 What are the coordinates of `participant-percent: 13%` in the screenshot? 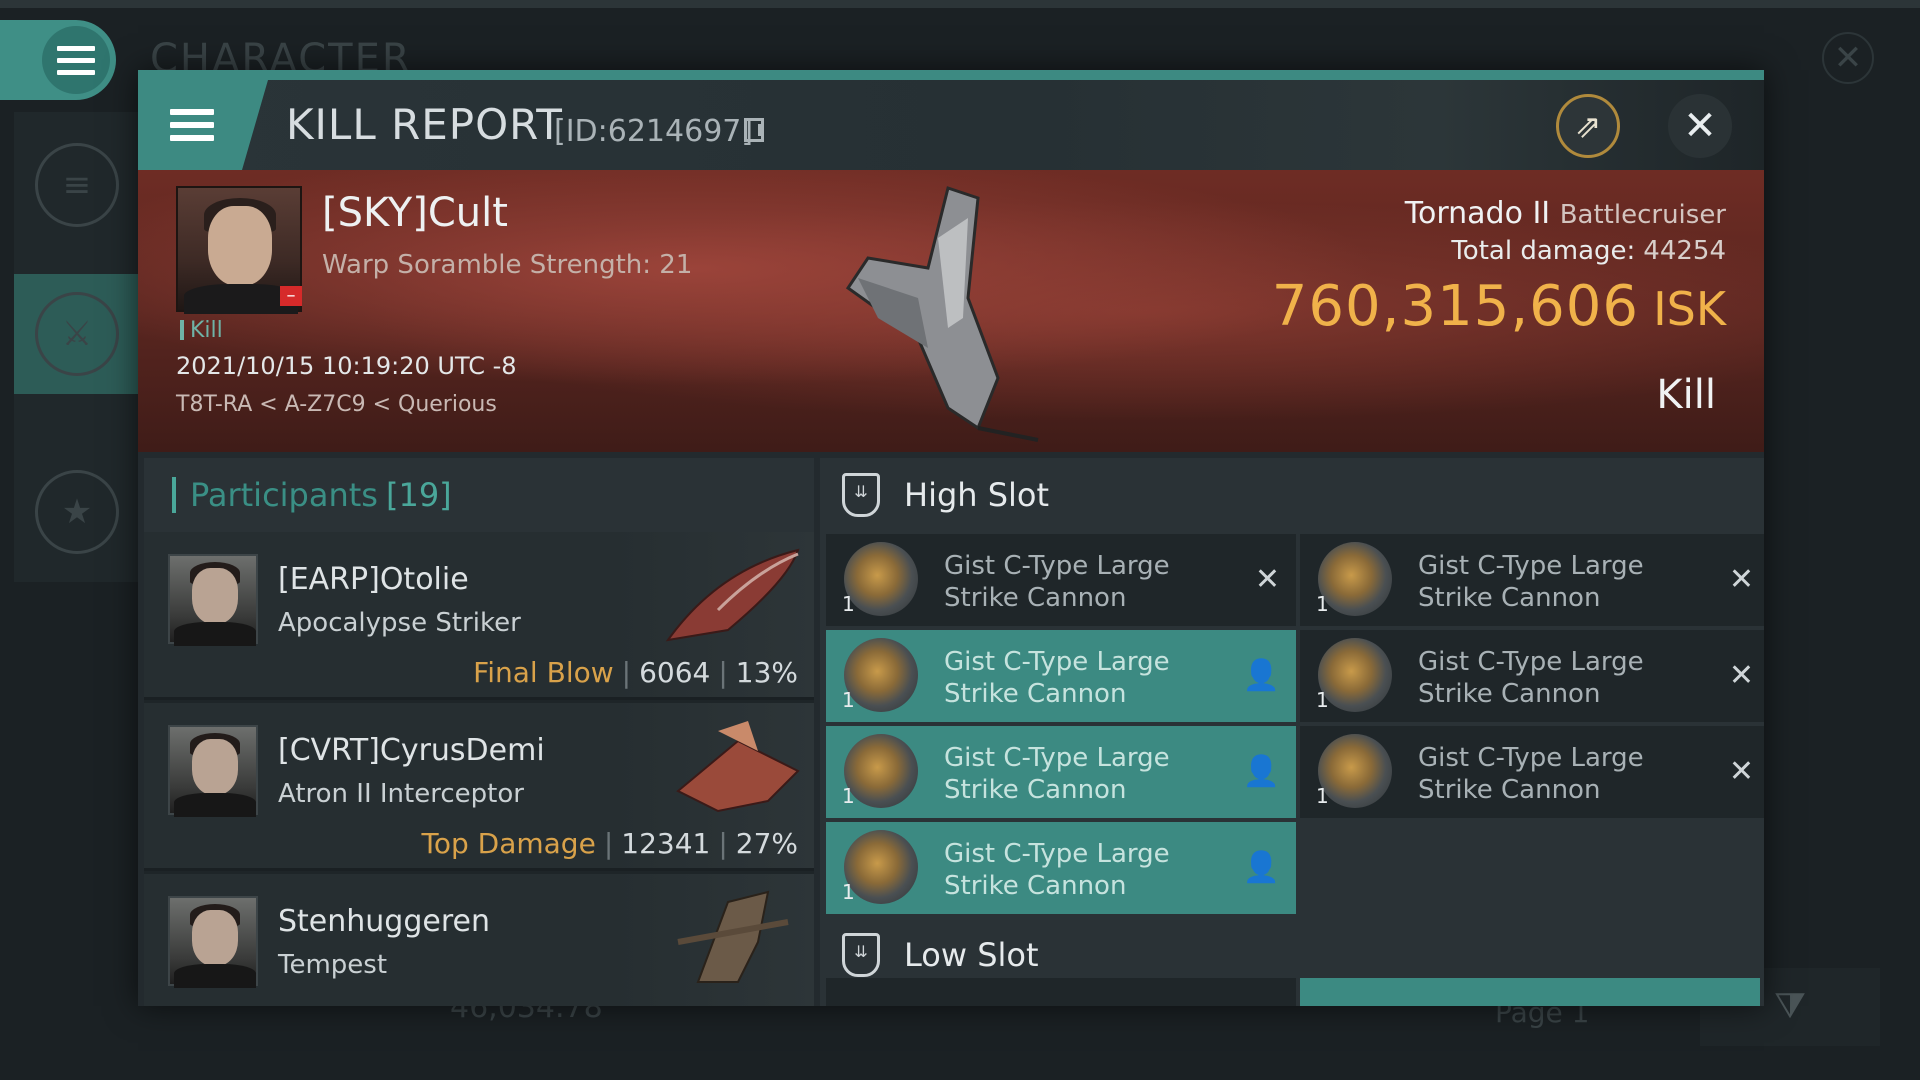 It's located at (766, 672).